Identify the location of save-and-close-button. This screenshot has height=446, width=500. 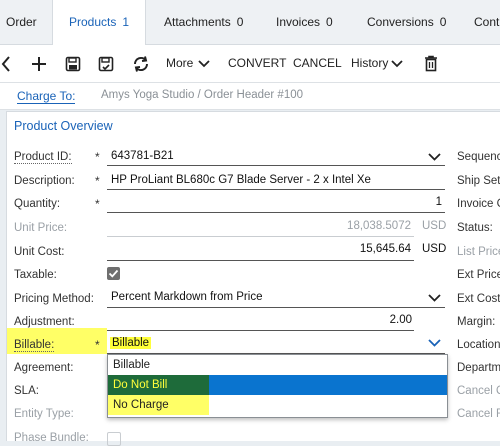
(106, 63).